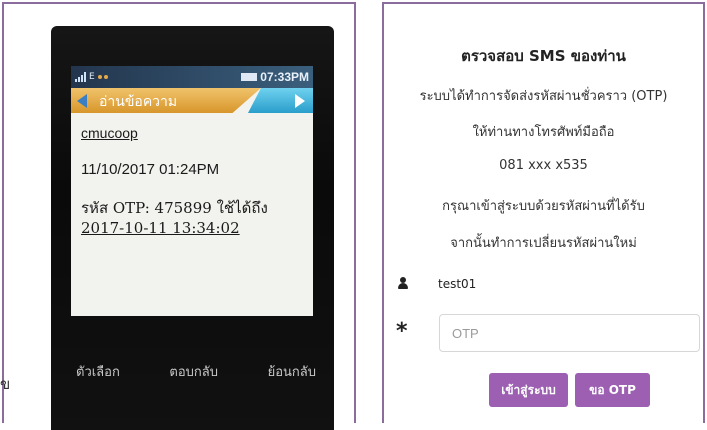 This screenshot has width=707, height=430. I want to click on phone-title-bar: อ่านข้อความ, so click(192, 100).